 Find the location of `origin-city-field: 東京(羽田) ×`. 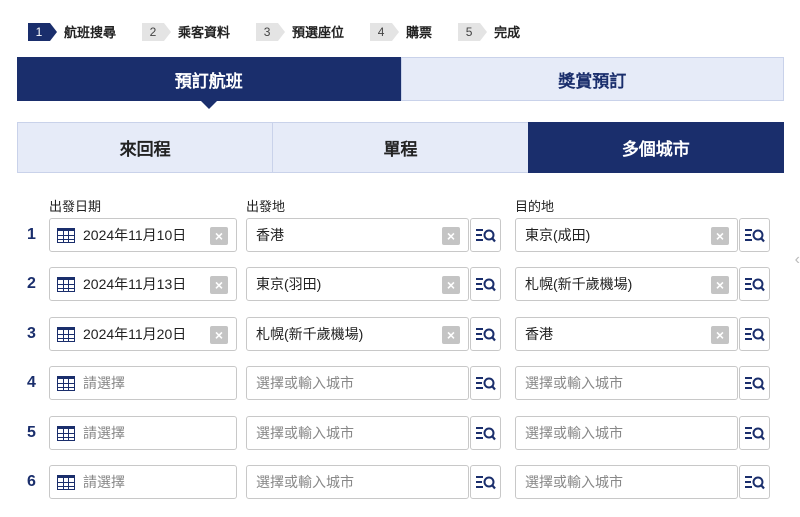

origin-city-field: 東京(羽田) × is located at coordinates (357, 284).